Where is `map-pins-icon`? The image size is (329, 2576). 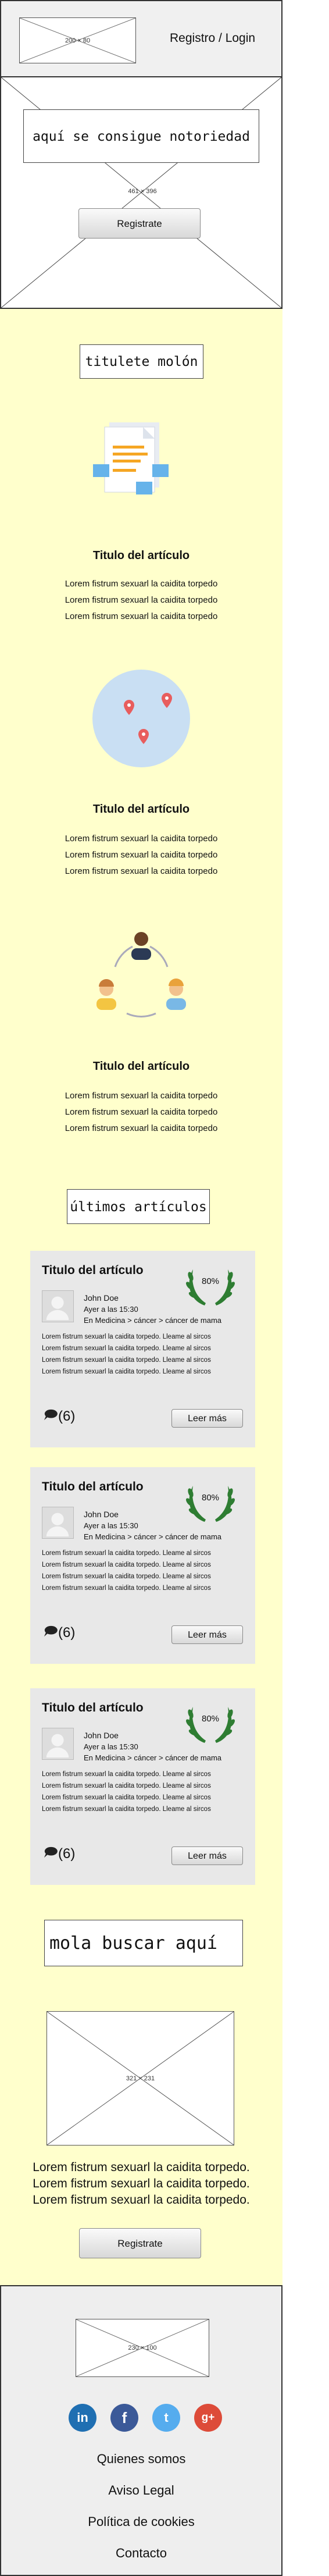
map-pins-icon is located at coordinates (141, 719).